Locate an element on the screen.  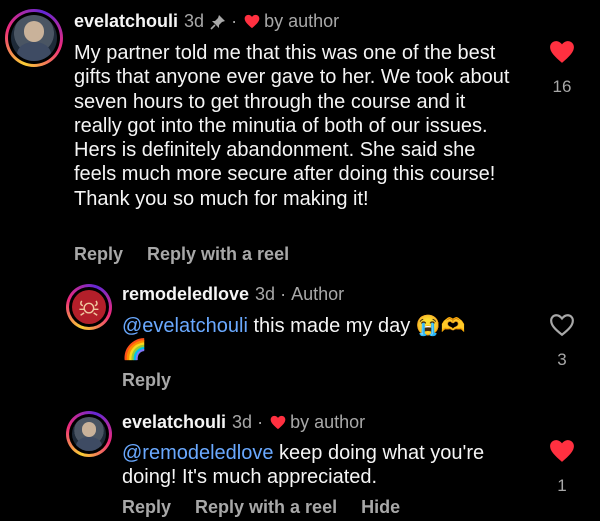
username: remodeledlove is located at coordinates (185, 294).